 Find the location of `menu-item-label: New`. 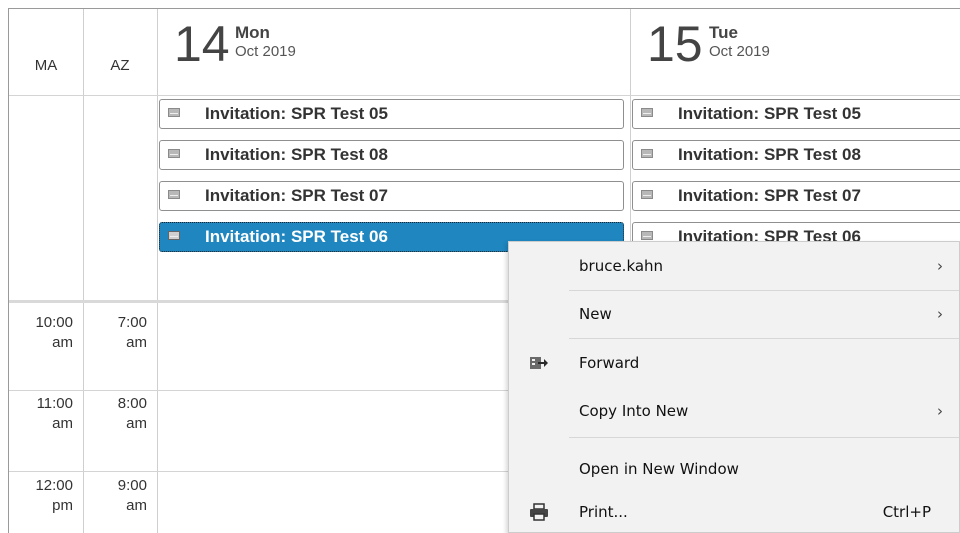

menu-item-label: New is located at coordinates (595, 314).